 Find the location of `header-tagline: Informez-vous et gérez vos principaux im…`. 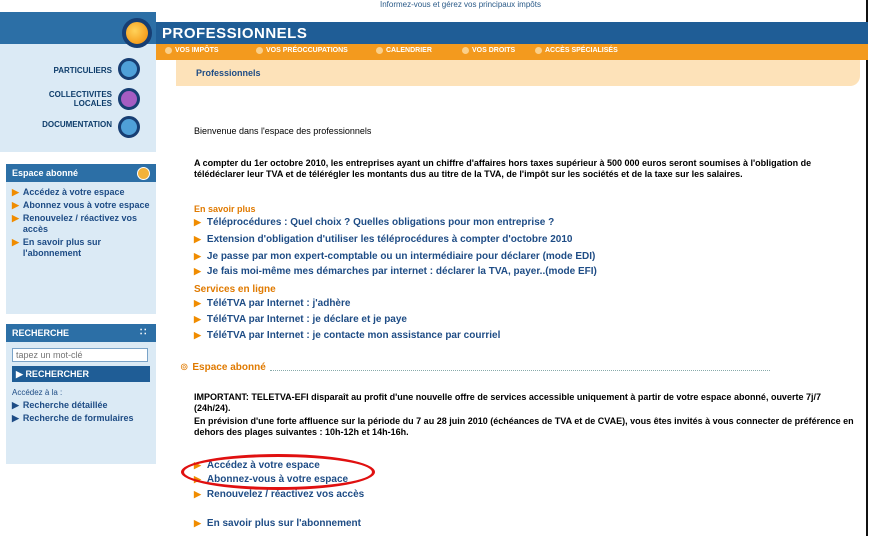

header-tagline: Informez-vous et gérez vos principaux im… is located at coordinates (460, 4).